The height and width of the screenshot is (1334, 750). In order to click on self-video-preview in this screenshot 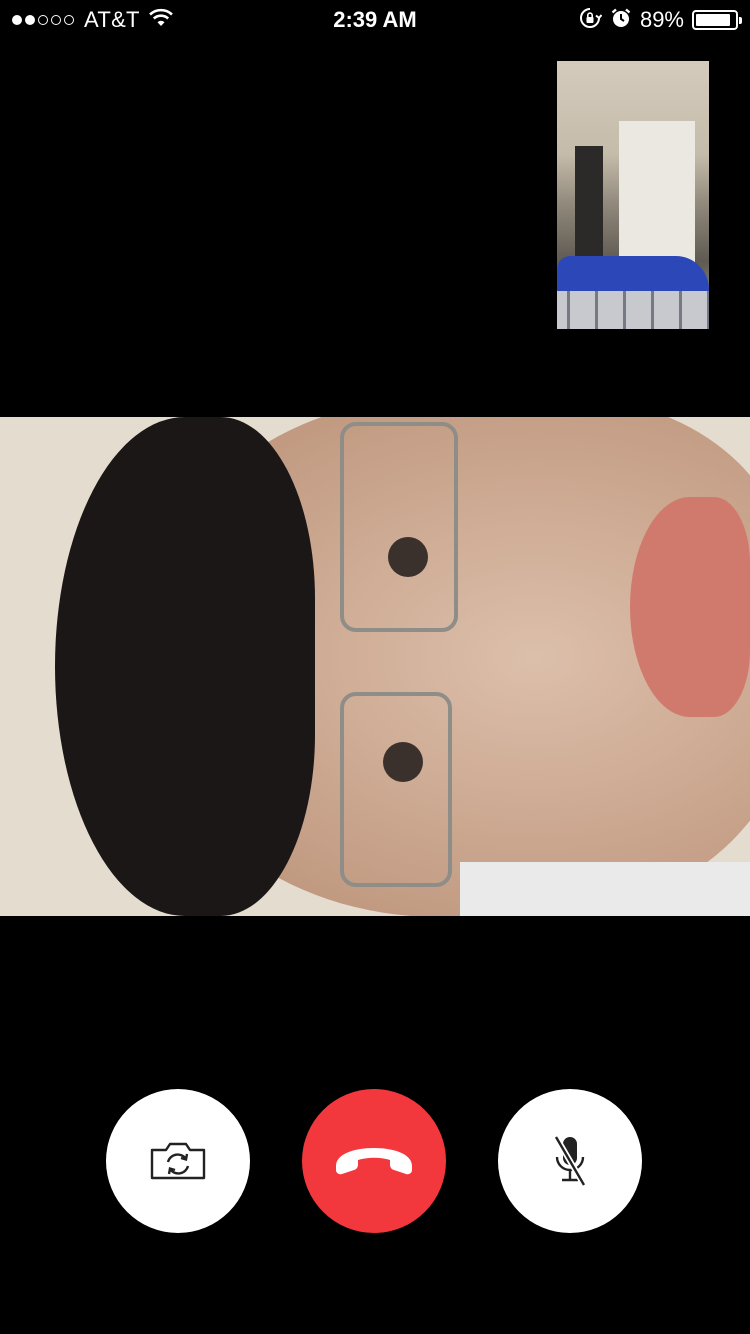, I will do `click(633, 195)`.